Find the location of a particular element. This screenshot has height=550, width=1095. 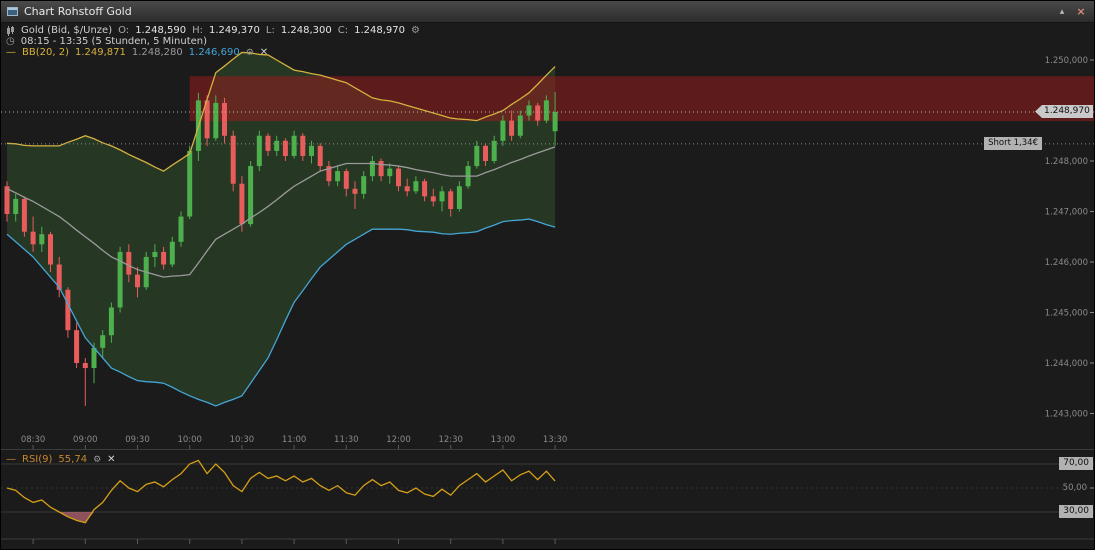

svg-text: 1.243,000 is located at coordinates (1066, 415).